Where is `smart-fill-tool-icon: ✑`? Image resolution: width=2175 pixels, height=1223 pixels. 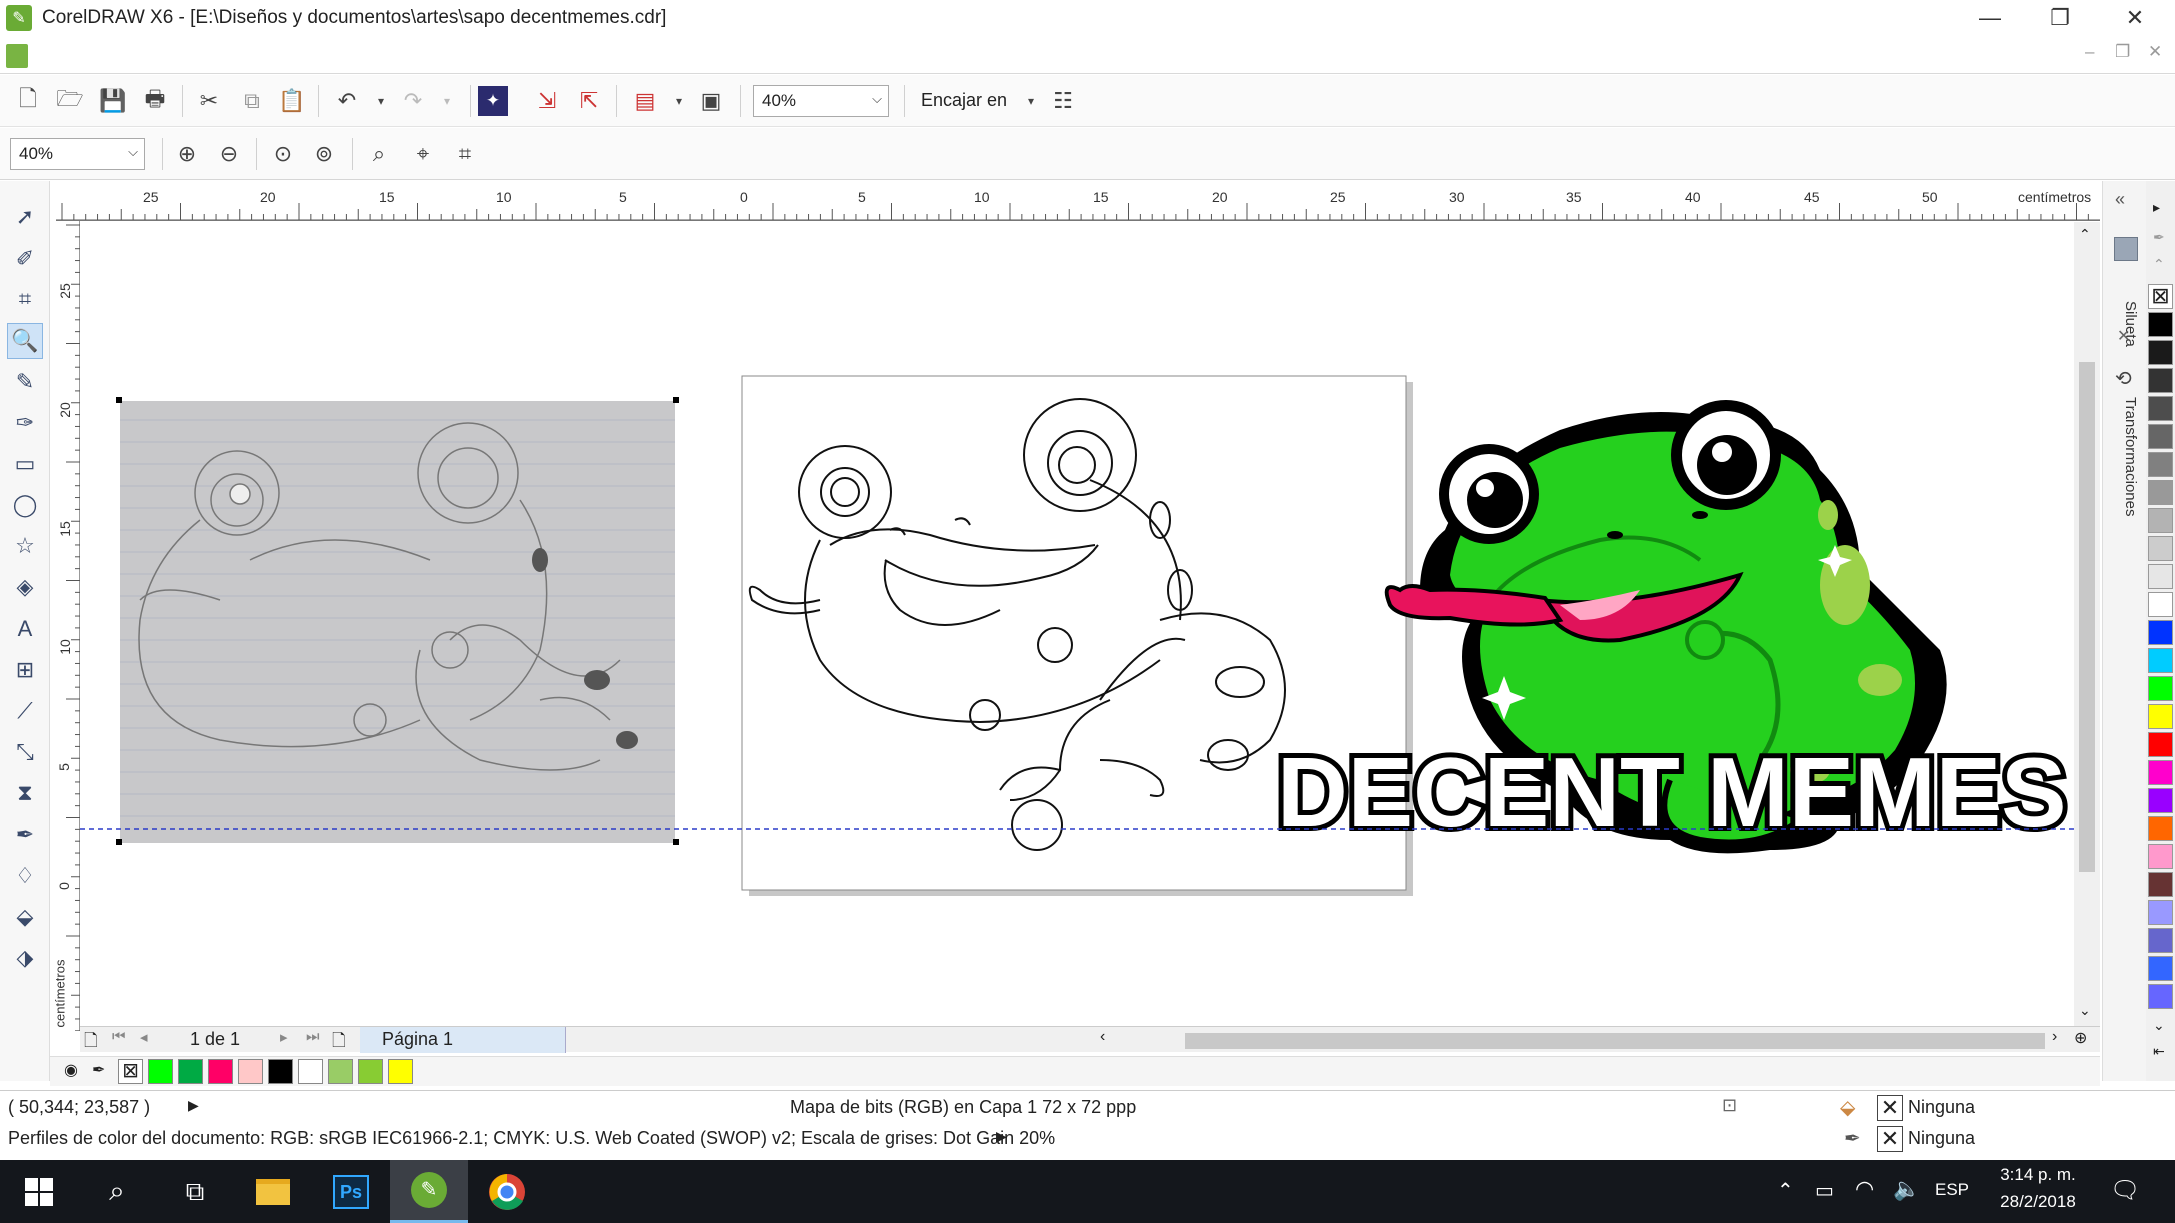 smart-fill-tool-icon: ✑ is located at coordinates (25, 423).